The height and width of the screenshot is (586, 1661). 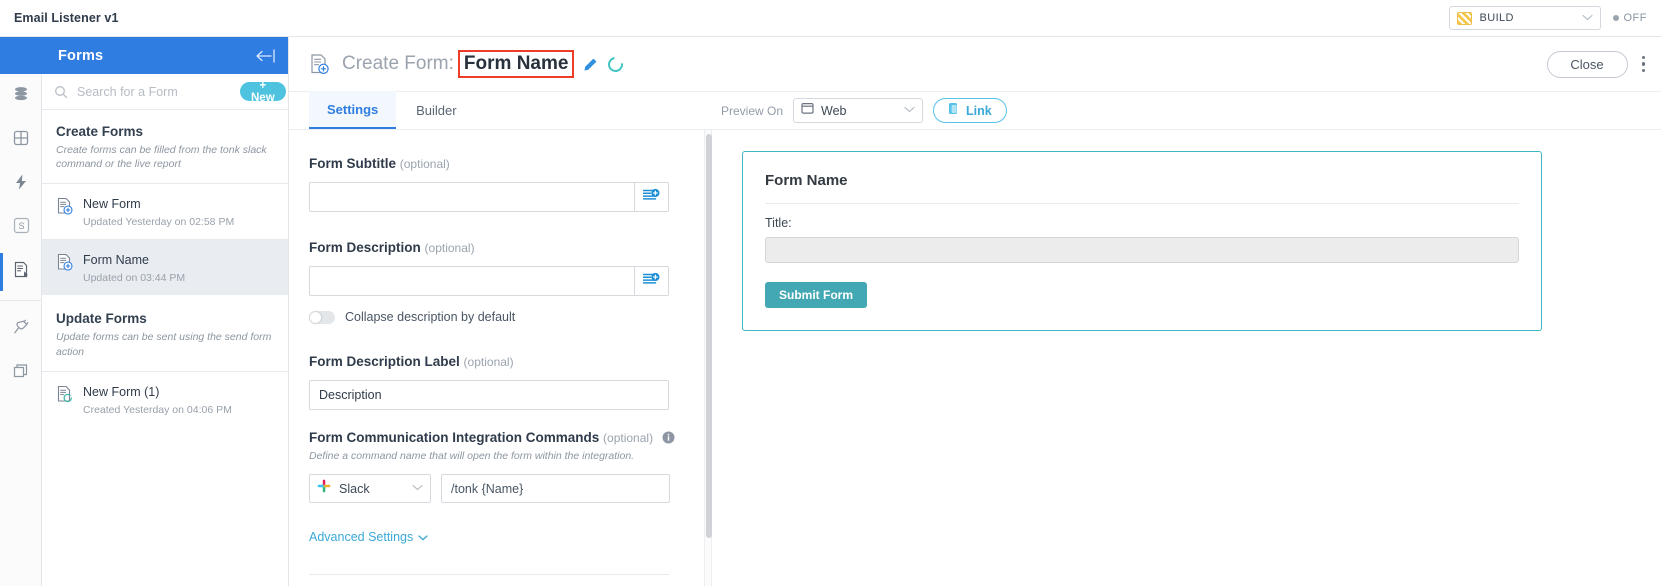 I want to click on preview-form-title: Form Name, so click(x=806, y=180).